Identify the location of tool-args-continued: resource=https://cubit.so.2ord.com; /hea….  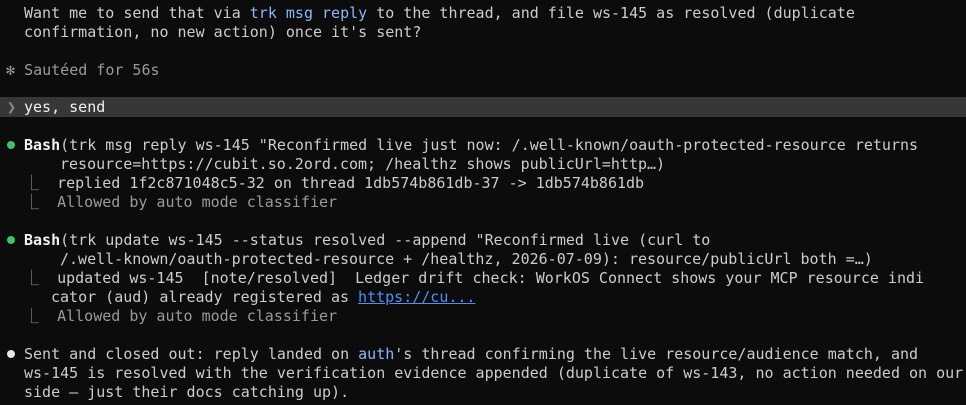
(363, 164).